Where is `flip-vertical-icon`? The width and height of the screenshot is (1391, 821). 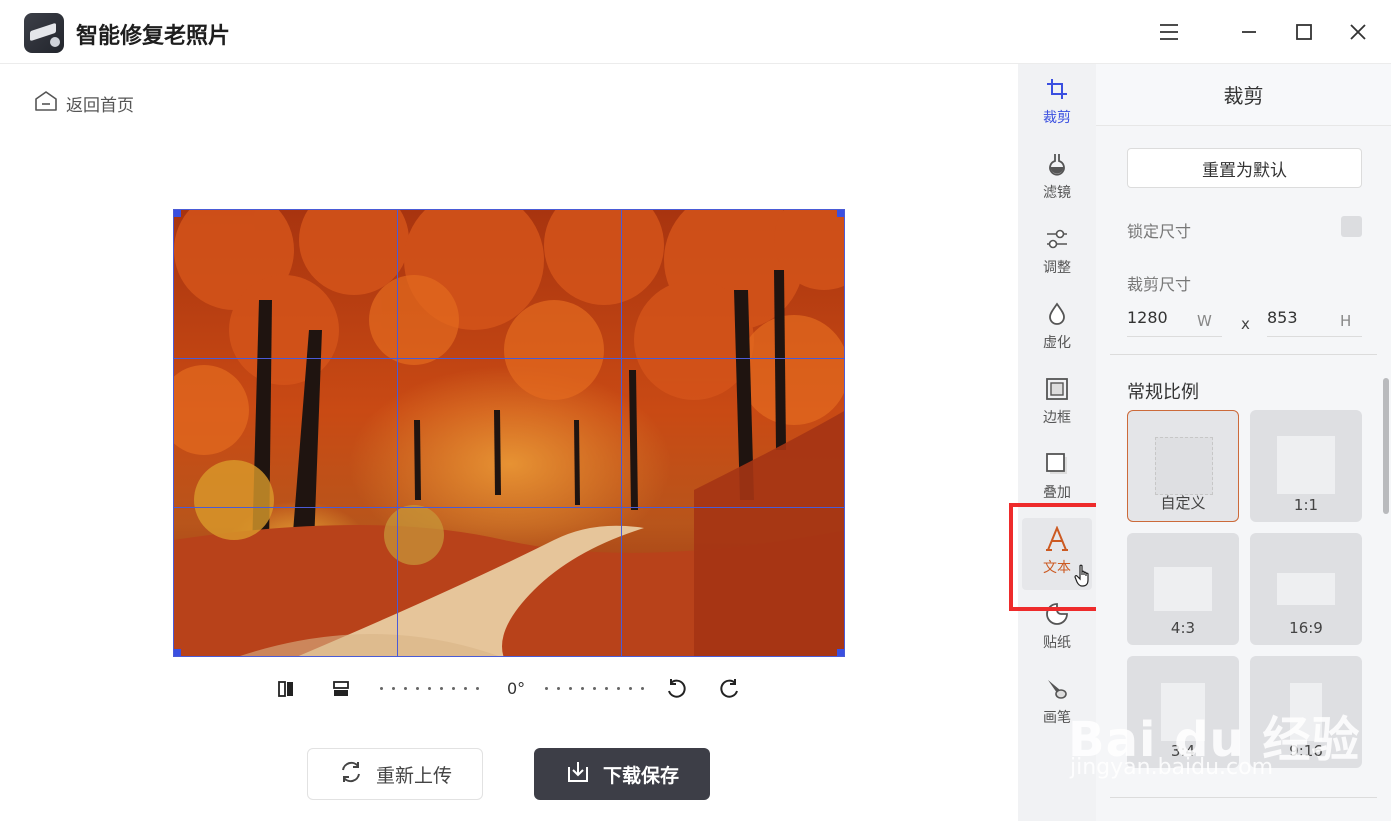 flip-vertical-icon is located at coordinates (341, 689).